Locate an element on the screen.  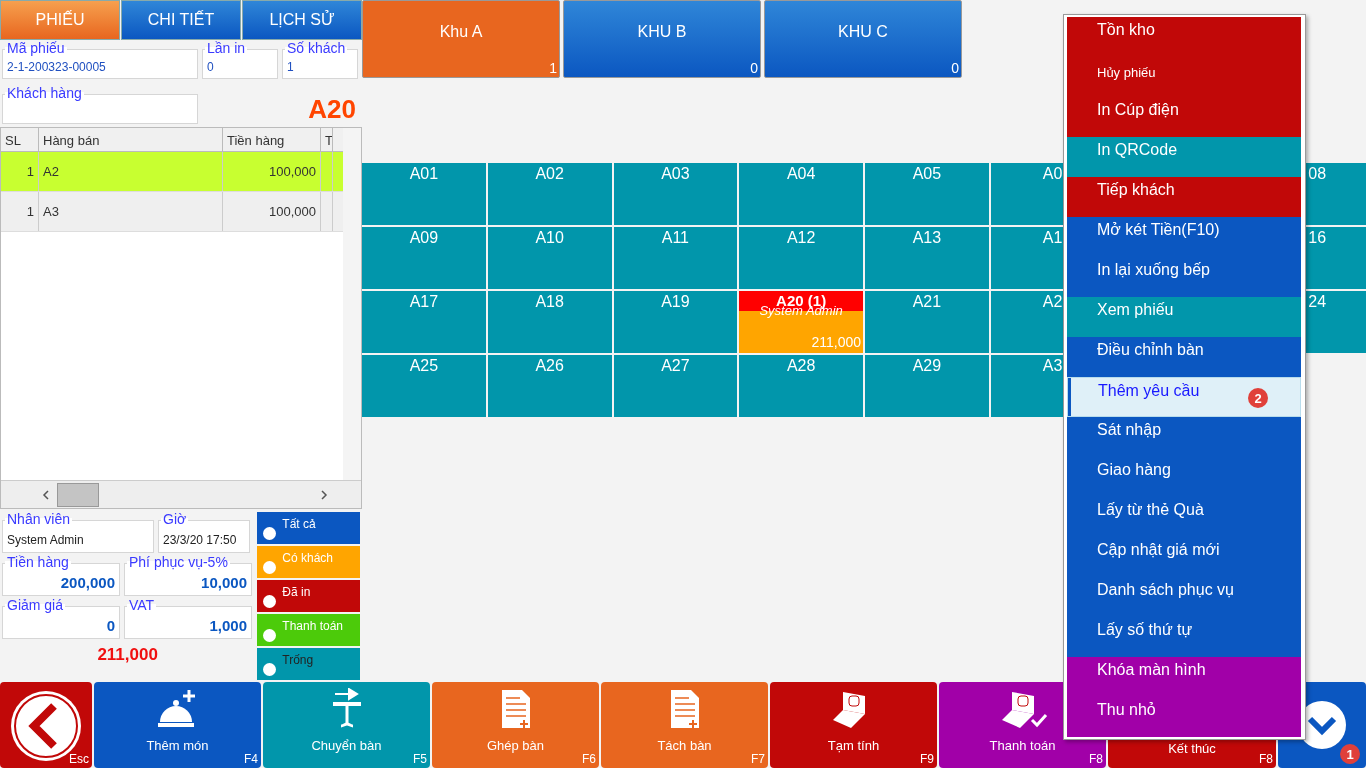
column-header: SL is located at coordinates (20, 139).